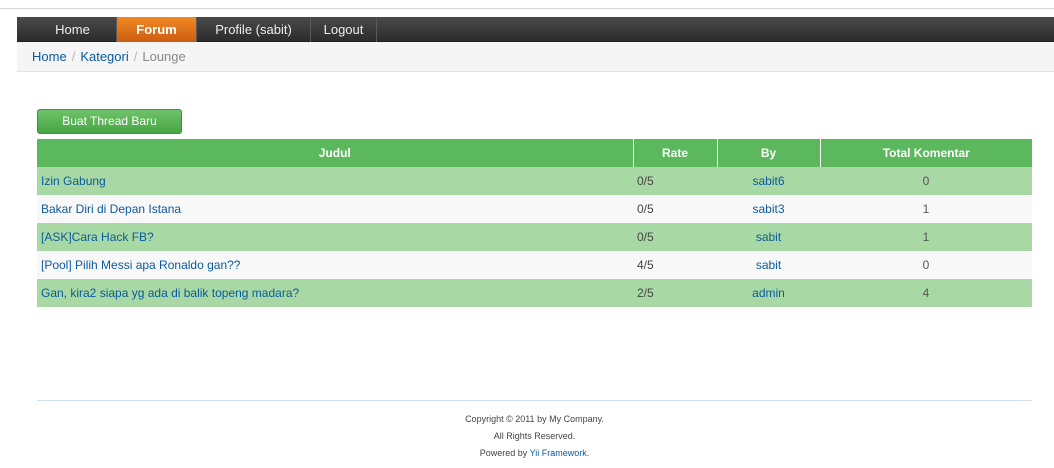 The width and height of the screenshot is (1054, 468). I want to click on footer-rights: All Rights Reserved., so click(534, 436).